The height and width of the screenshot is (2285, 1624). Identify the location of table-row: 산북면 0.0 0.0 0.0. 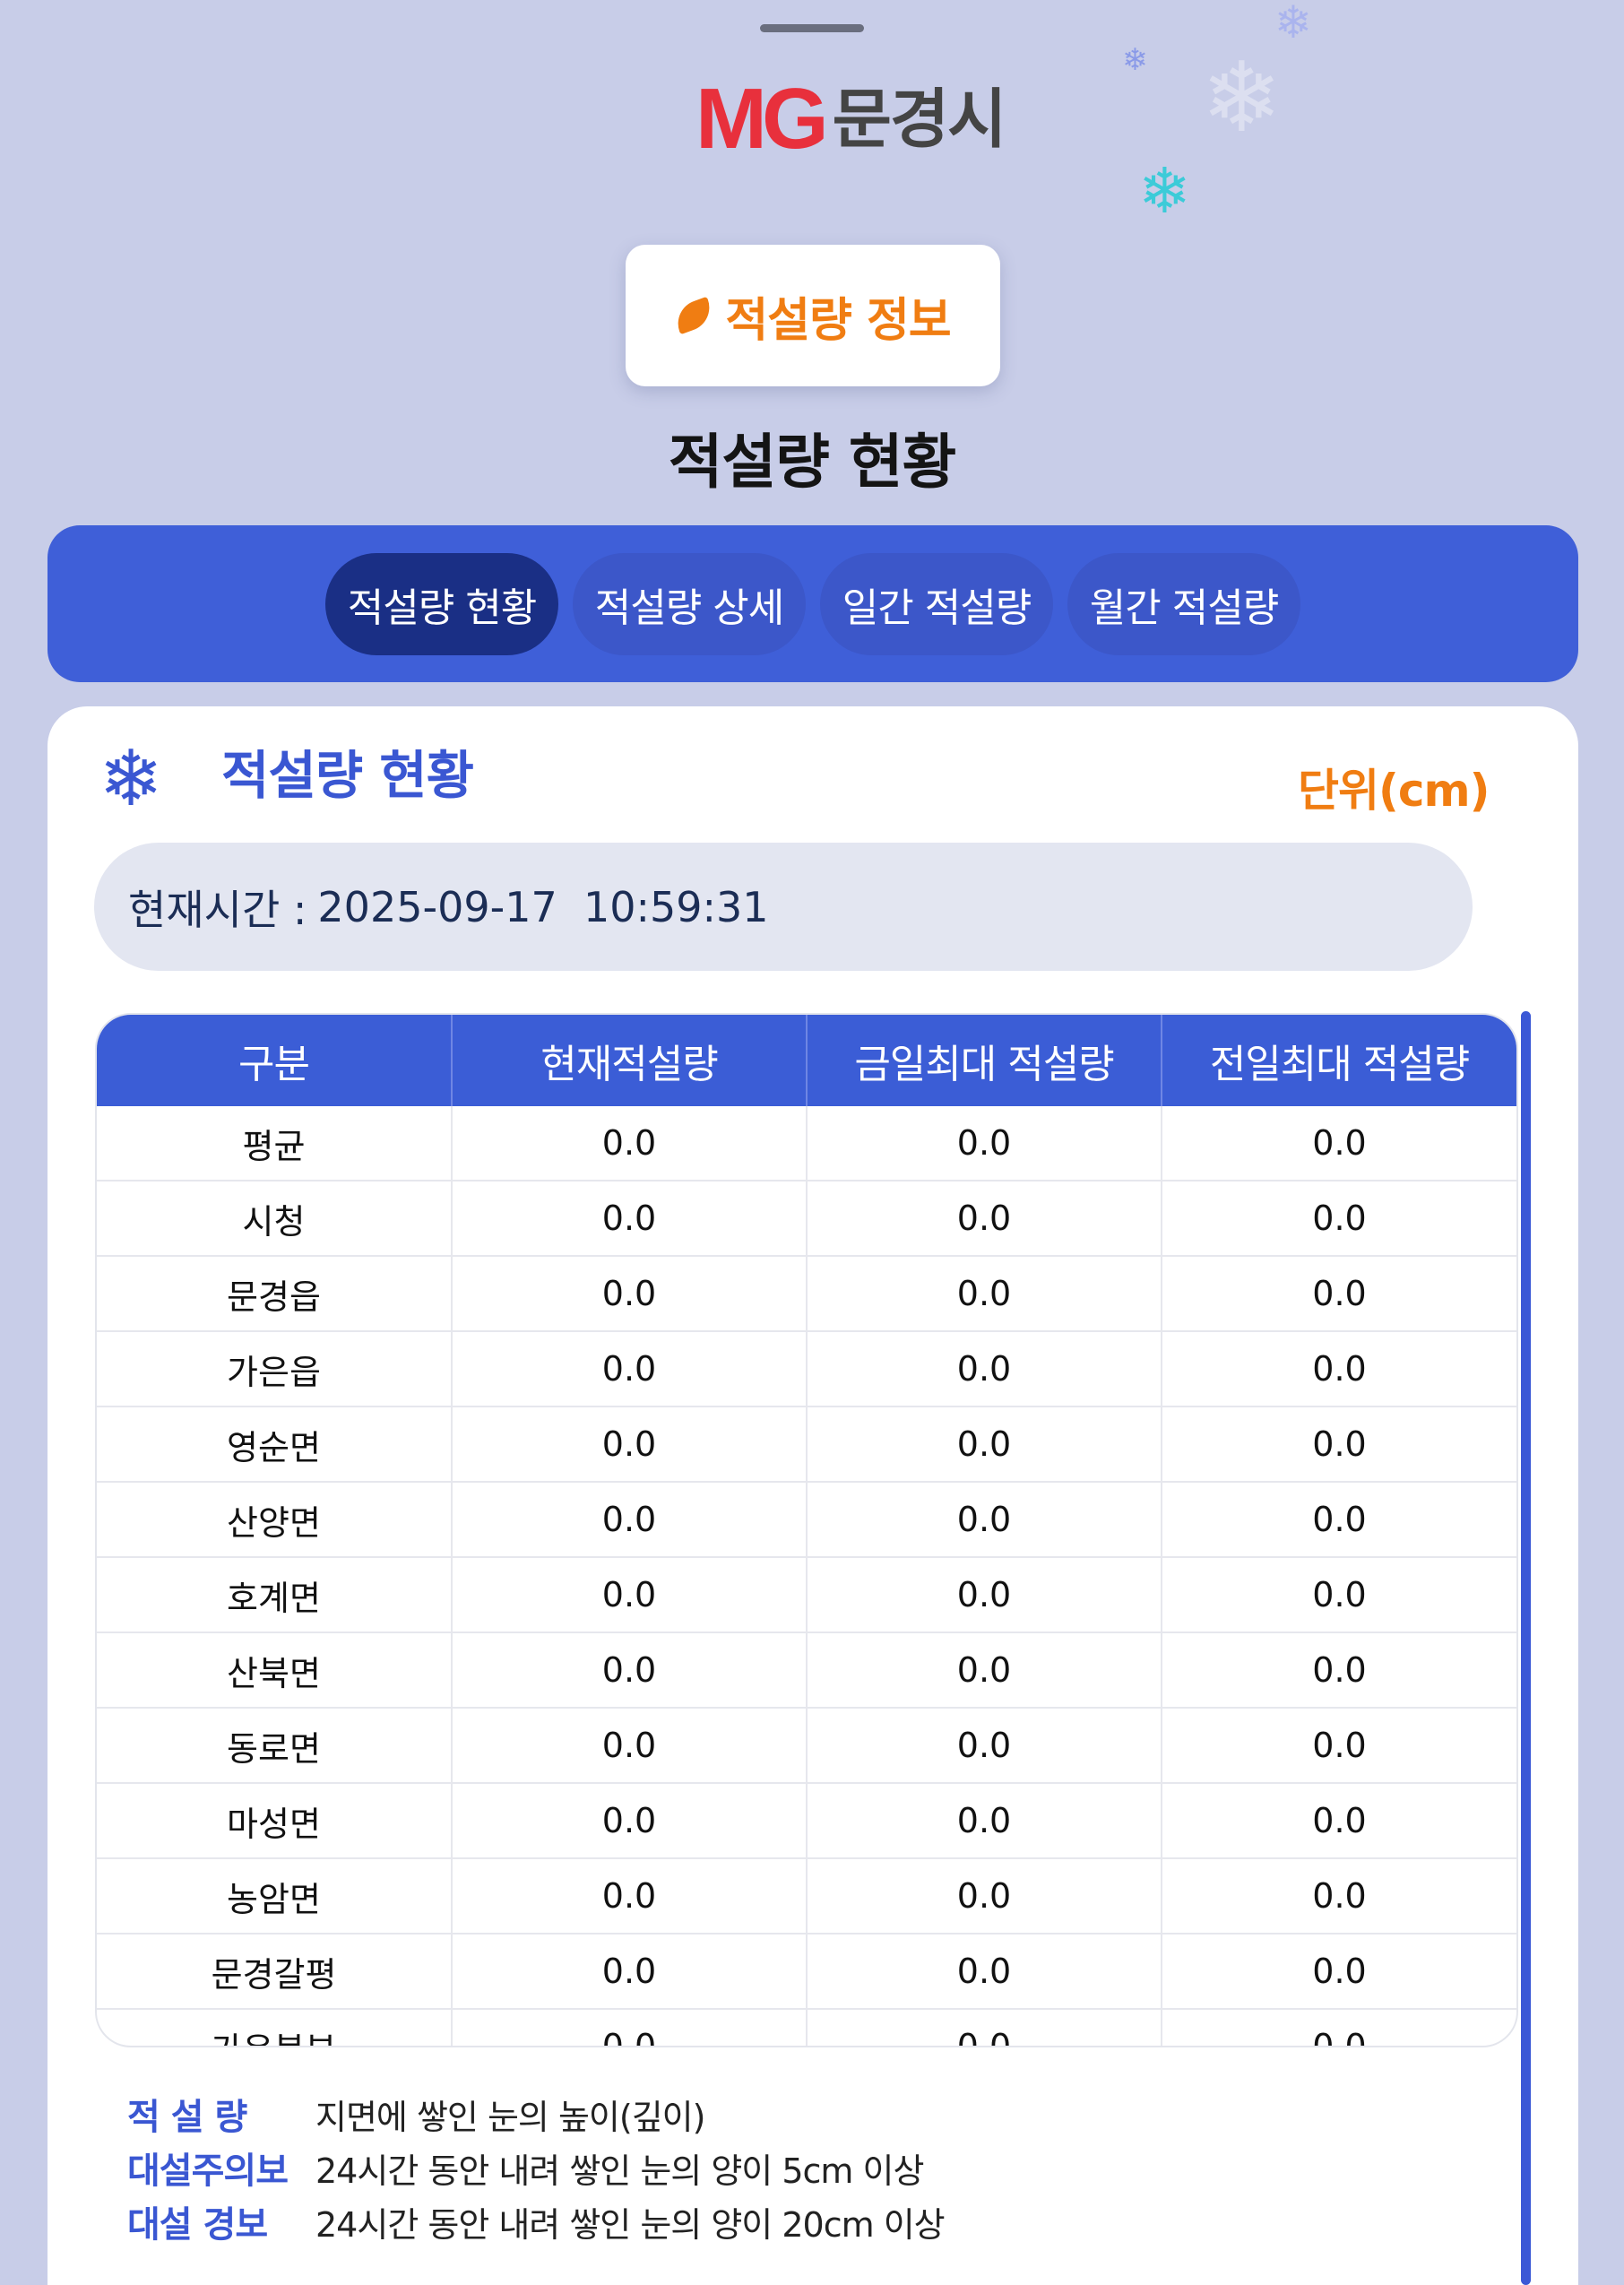
(806, 1670).